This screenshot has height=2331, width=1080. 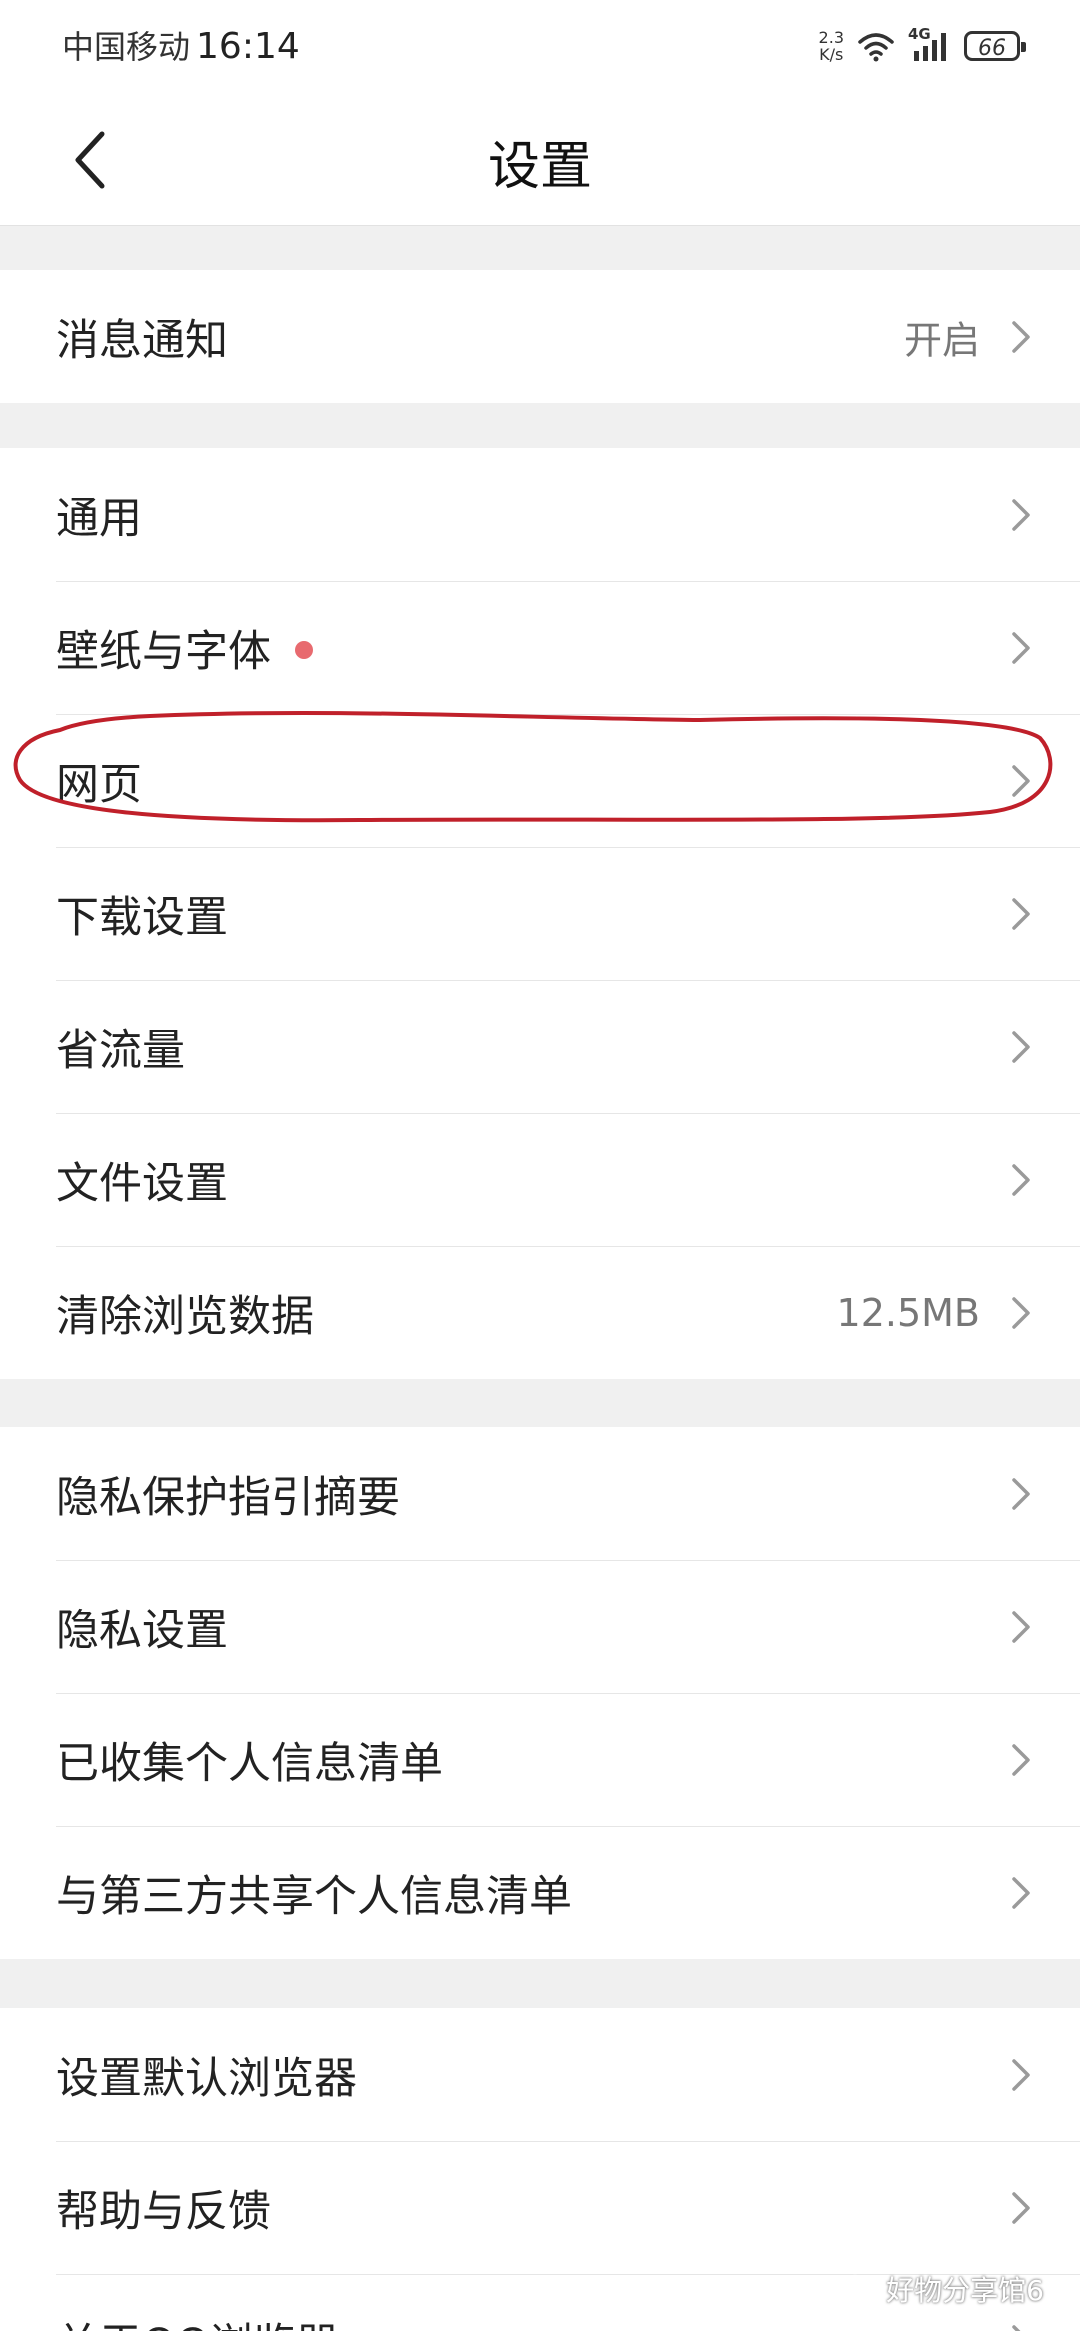 What do you see at coordinates (142, 340) in the screenshot?
I see `settings-item-label: 消息通知` at bounding box center [142, 340].